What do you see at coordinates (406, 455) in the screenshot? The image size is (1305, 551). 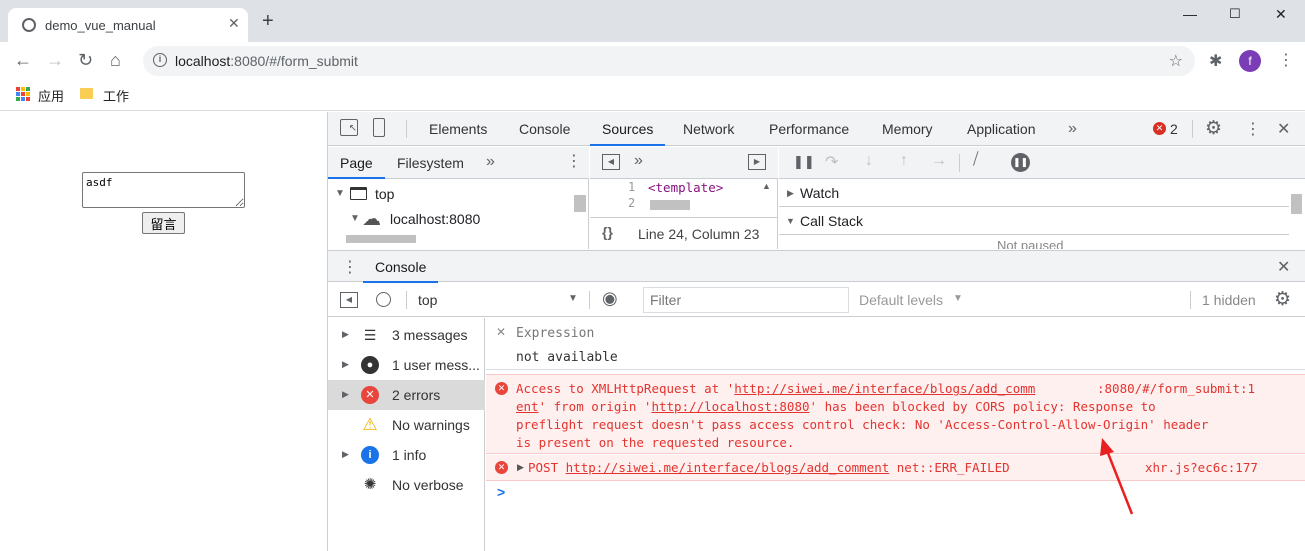 I see `sidebar-info: ▶ i 1 info` at bounding box center [406, 455].